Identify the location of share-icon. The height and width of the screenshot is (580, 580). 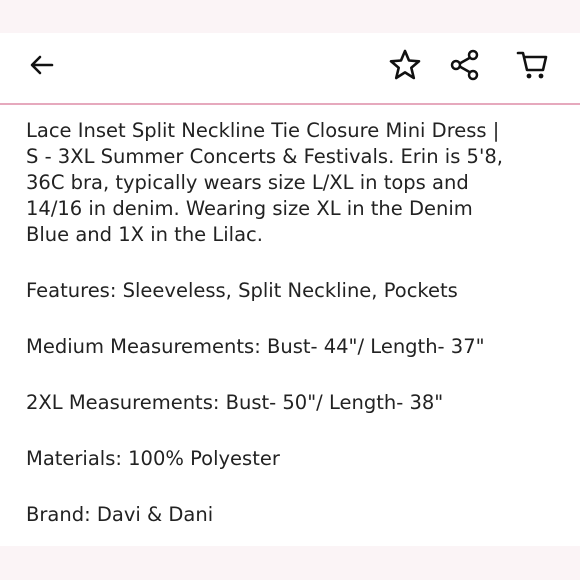
(464, 65).